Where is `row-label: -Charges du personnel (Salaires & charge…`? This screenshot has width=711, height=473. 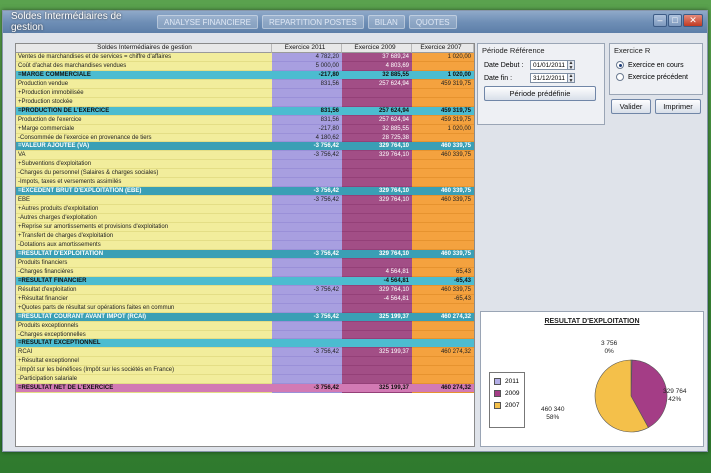
row-label: -Charges du personnel (Salaires & charge… is located at coordinates (144, 174).